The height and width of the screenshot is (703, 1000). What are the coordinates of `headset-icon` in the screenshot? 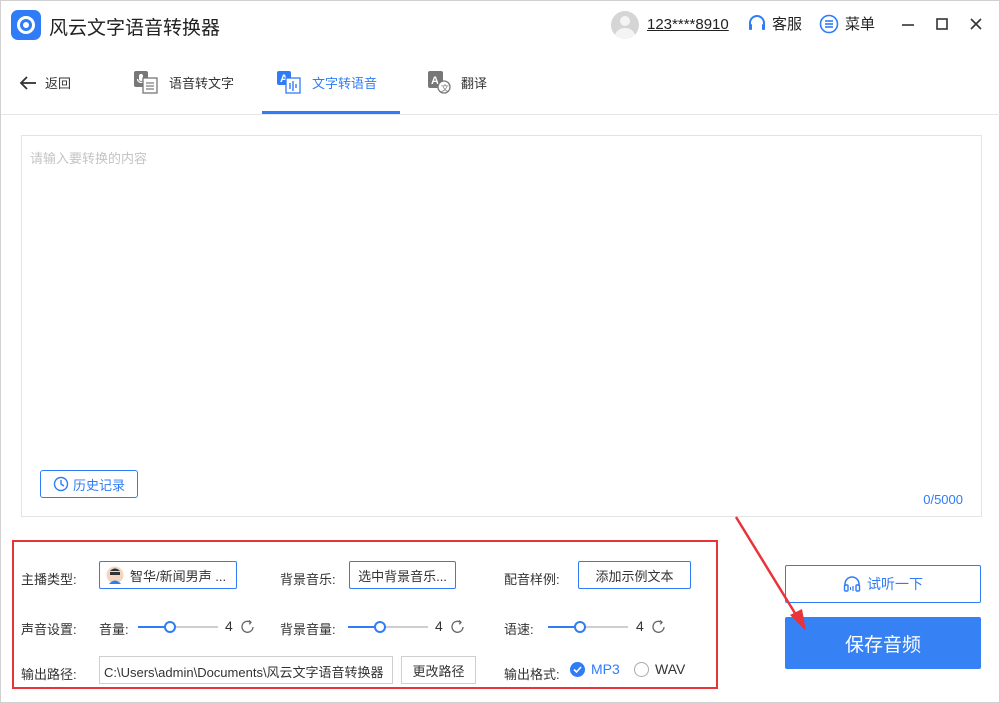 It's located at (757, 22).